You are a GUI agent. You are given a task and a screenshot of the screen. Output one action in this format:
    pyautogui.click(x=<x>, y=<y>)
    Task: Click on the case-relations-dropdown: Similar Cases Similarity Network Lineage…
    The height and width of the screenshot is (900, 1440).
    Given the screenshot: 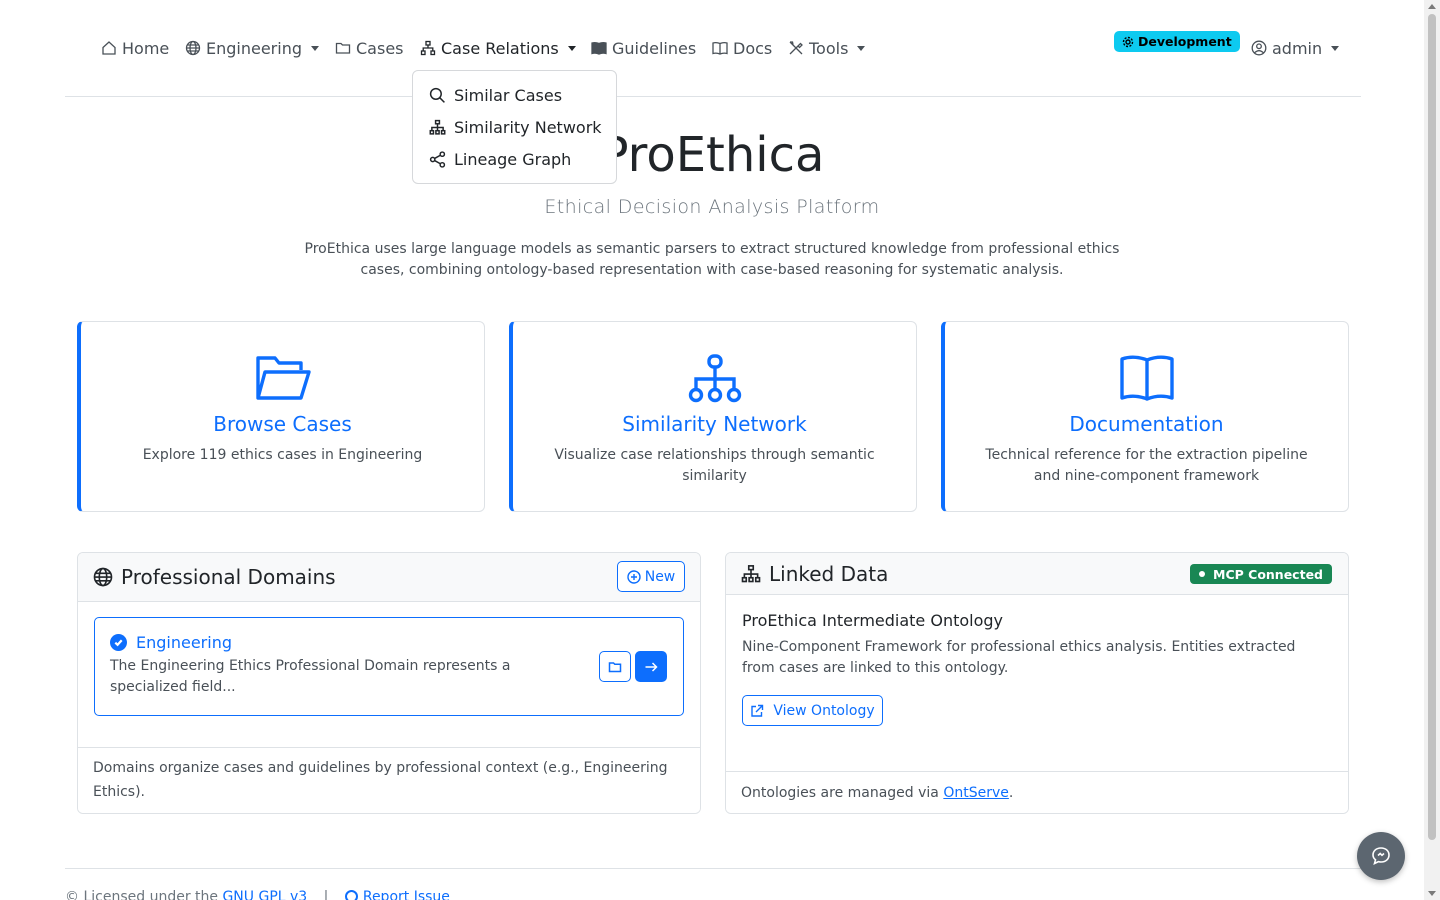 What is the action you would take?
    pyautogui.click(x=514, y=127)
    